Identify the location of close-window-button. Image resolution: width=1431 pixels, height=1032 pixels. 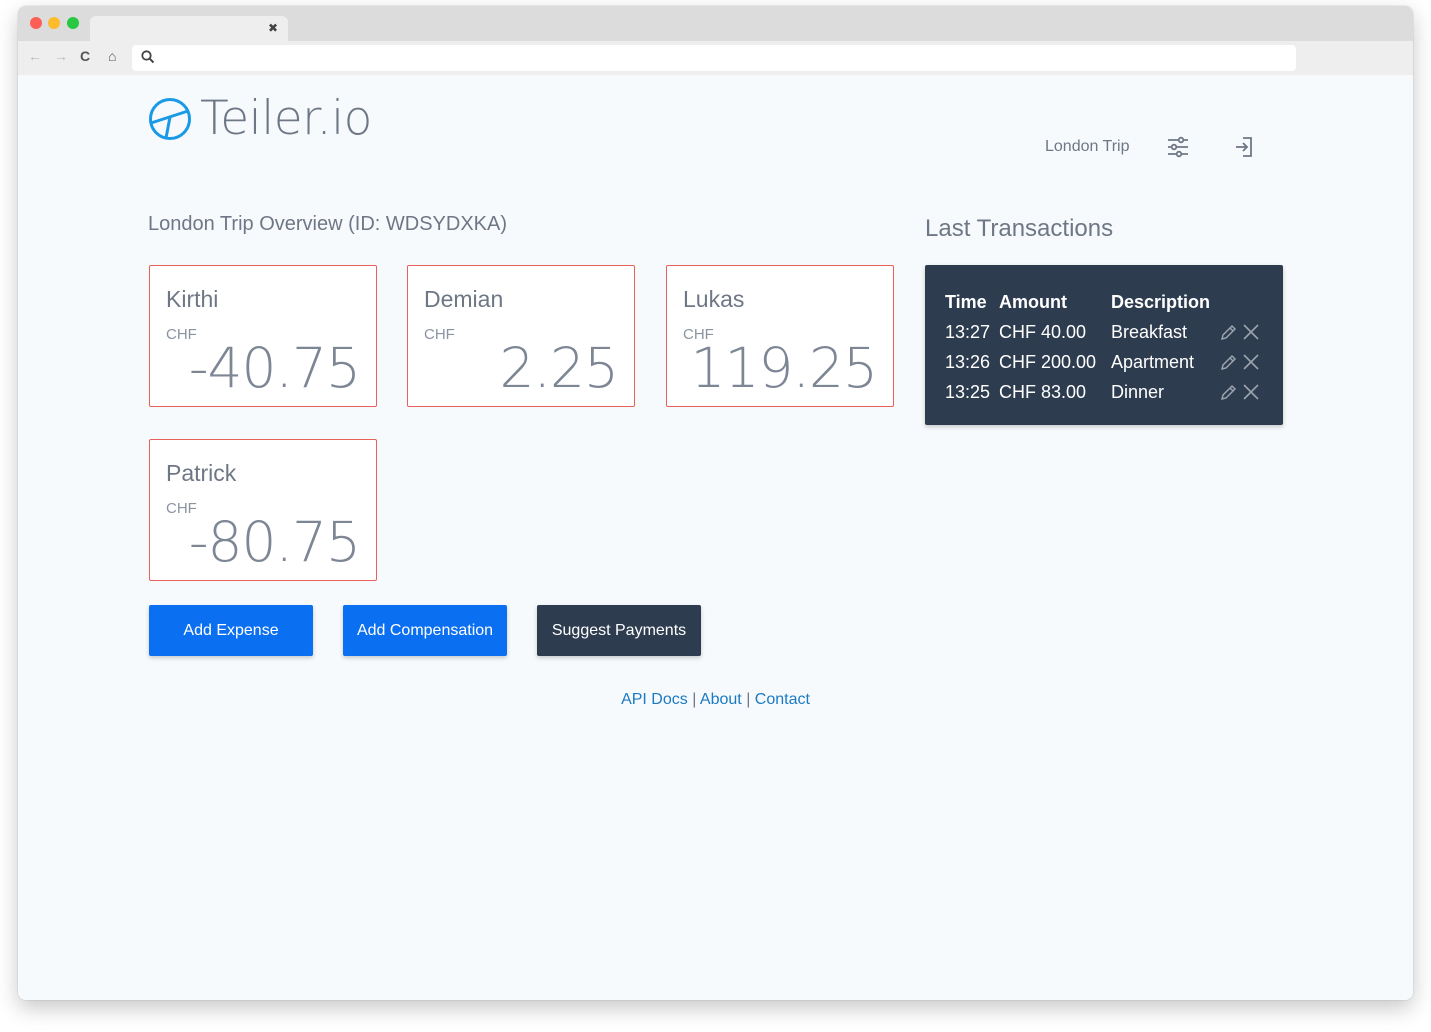
(36, 23).